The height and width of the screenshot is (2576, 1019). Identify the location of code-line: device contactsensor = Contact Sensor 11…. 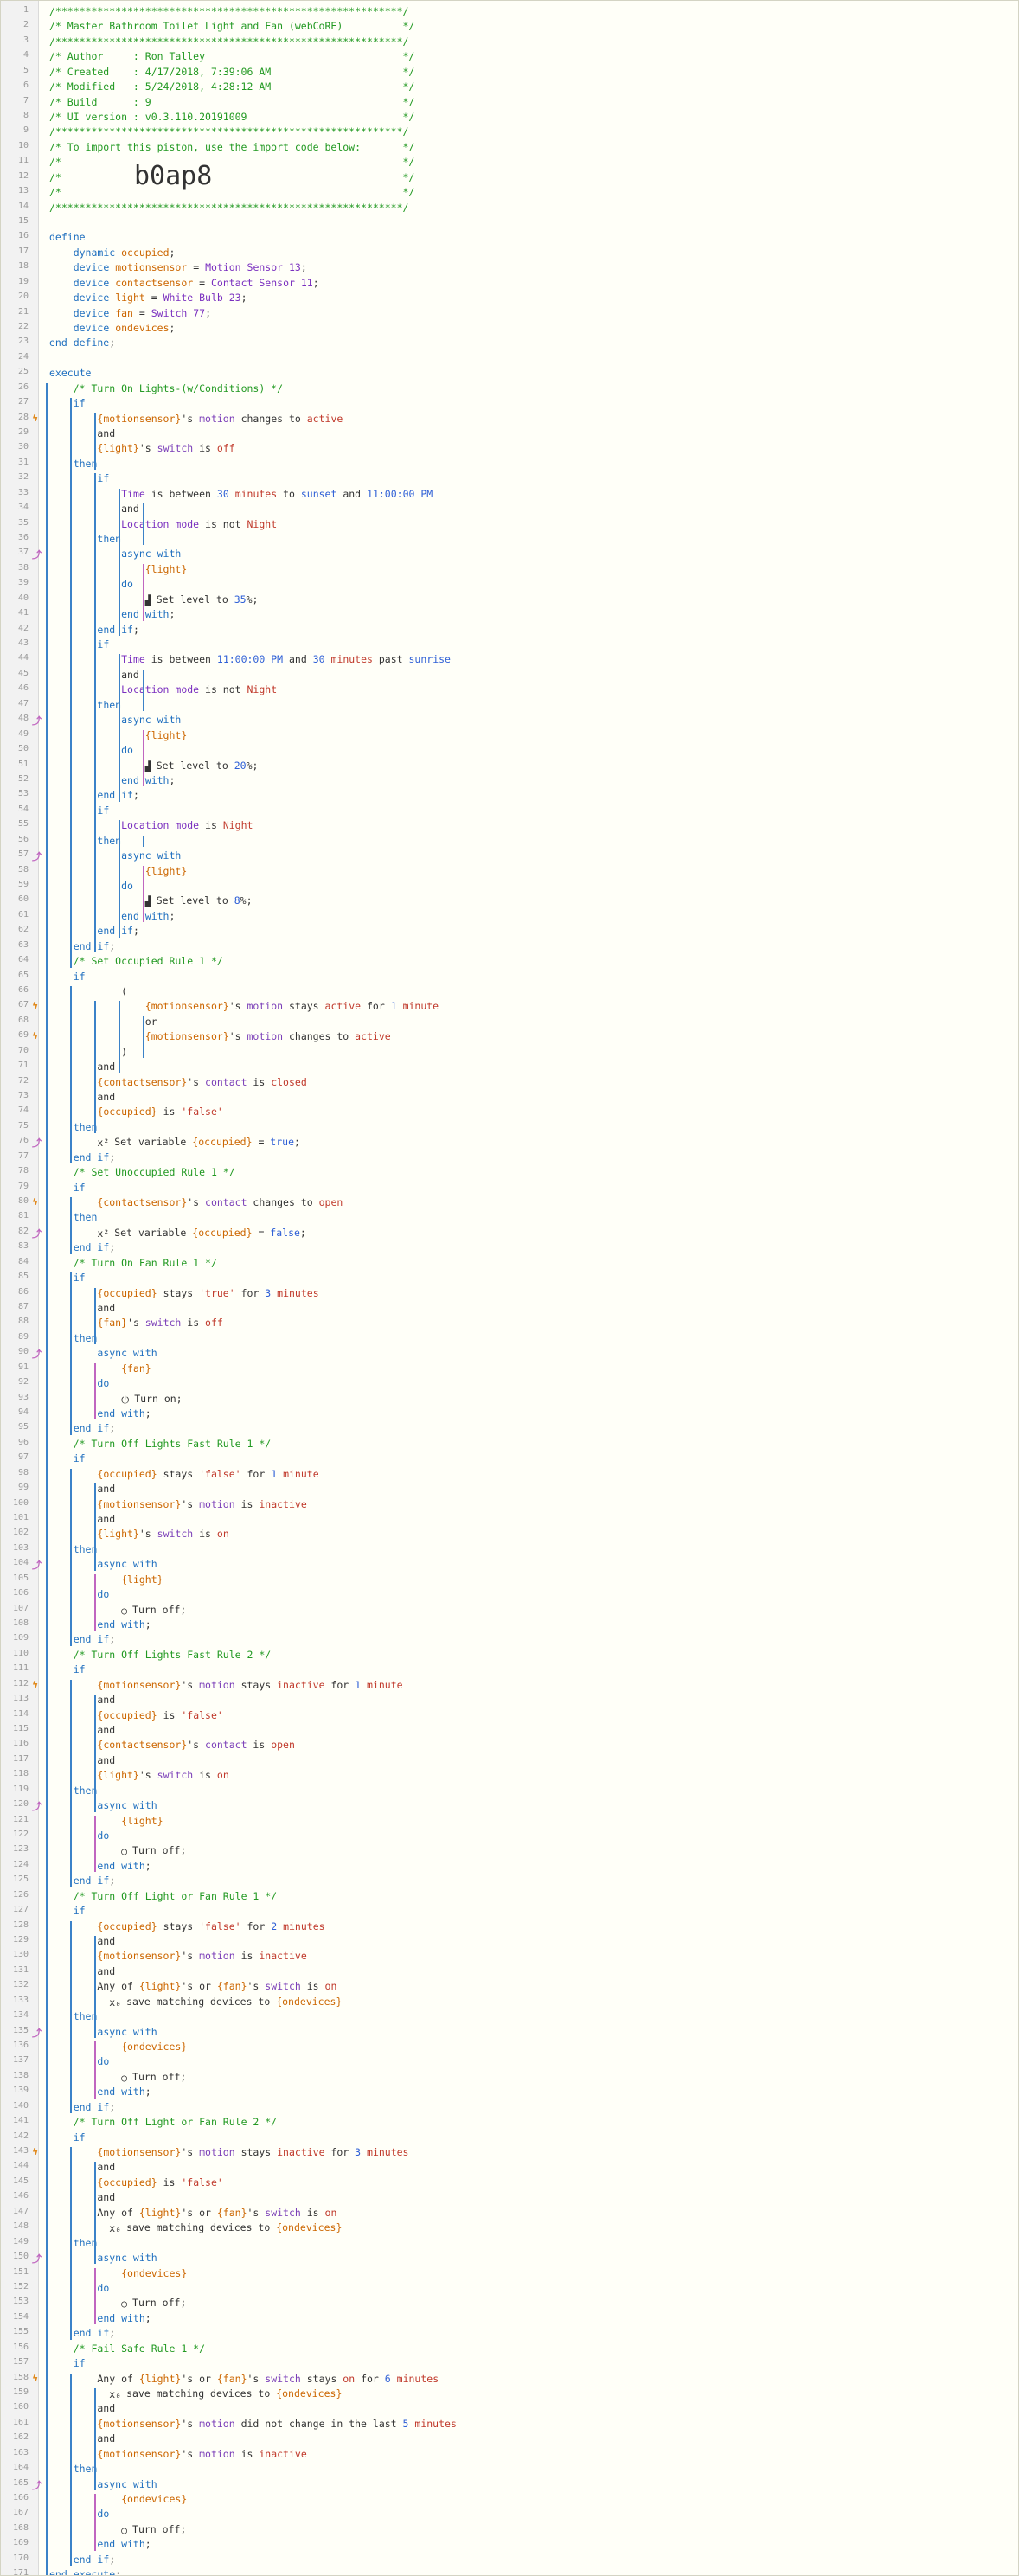
(184, 283).